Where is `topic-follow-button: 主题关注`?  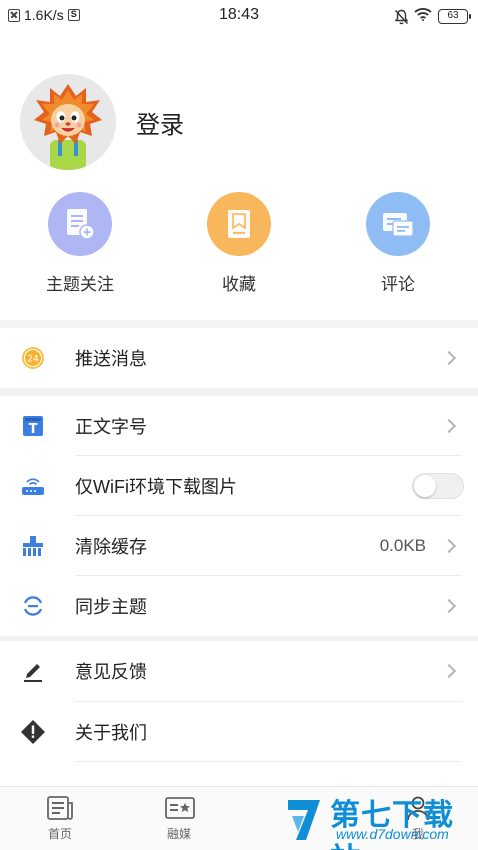
topic-follow-button: 主题关注 is located at coordinates (80, 243).